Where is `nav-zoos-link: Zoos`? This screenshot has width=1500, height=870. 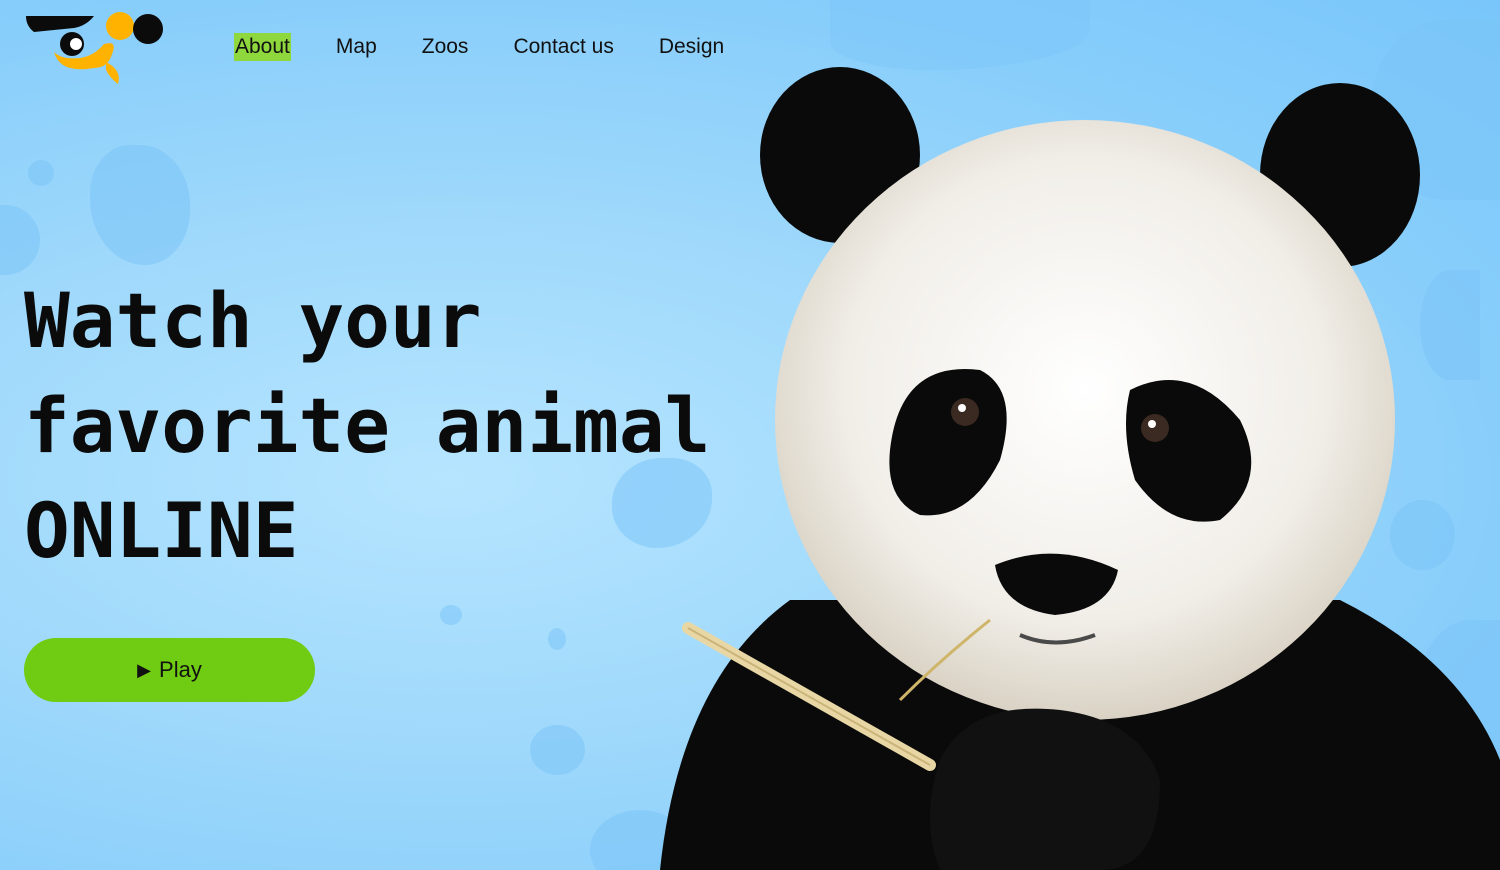
nav-zoos-link: Zoos is located at coordinates (445, 47).